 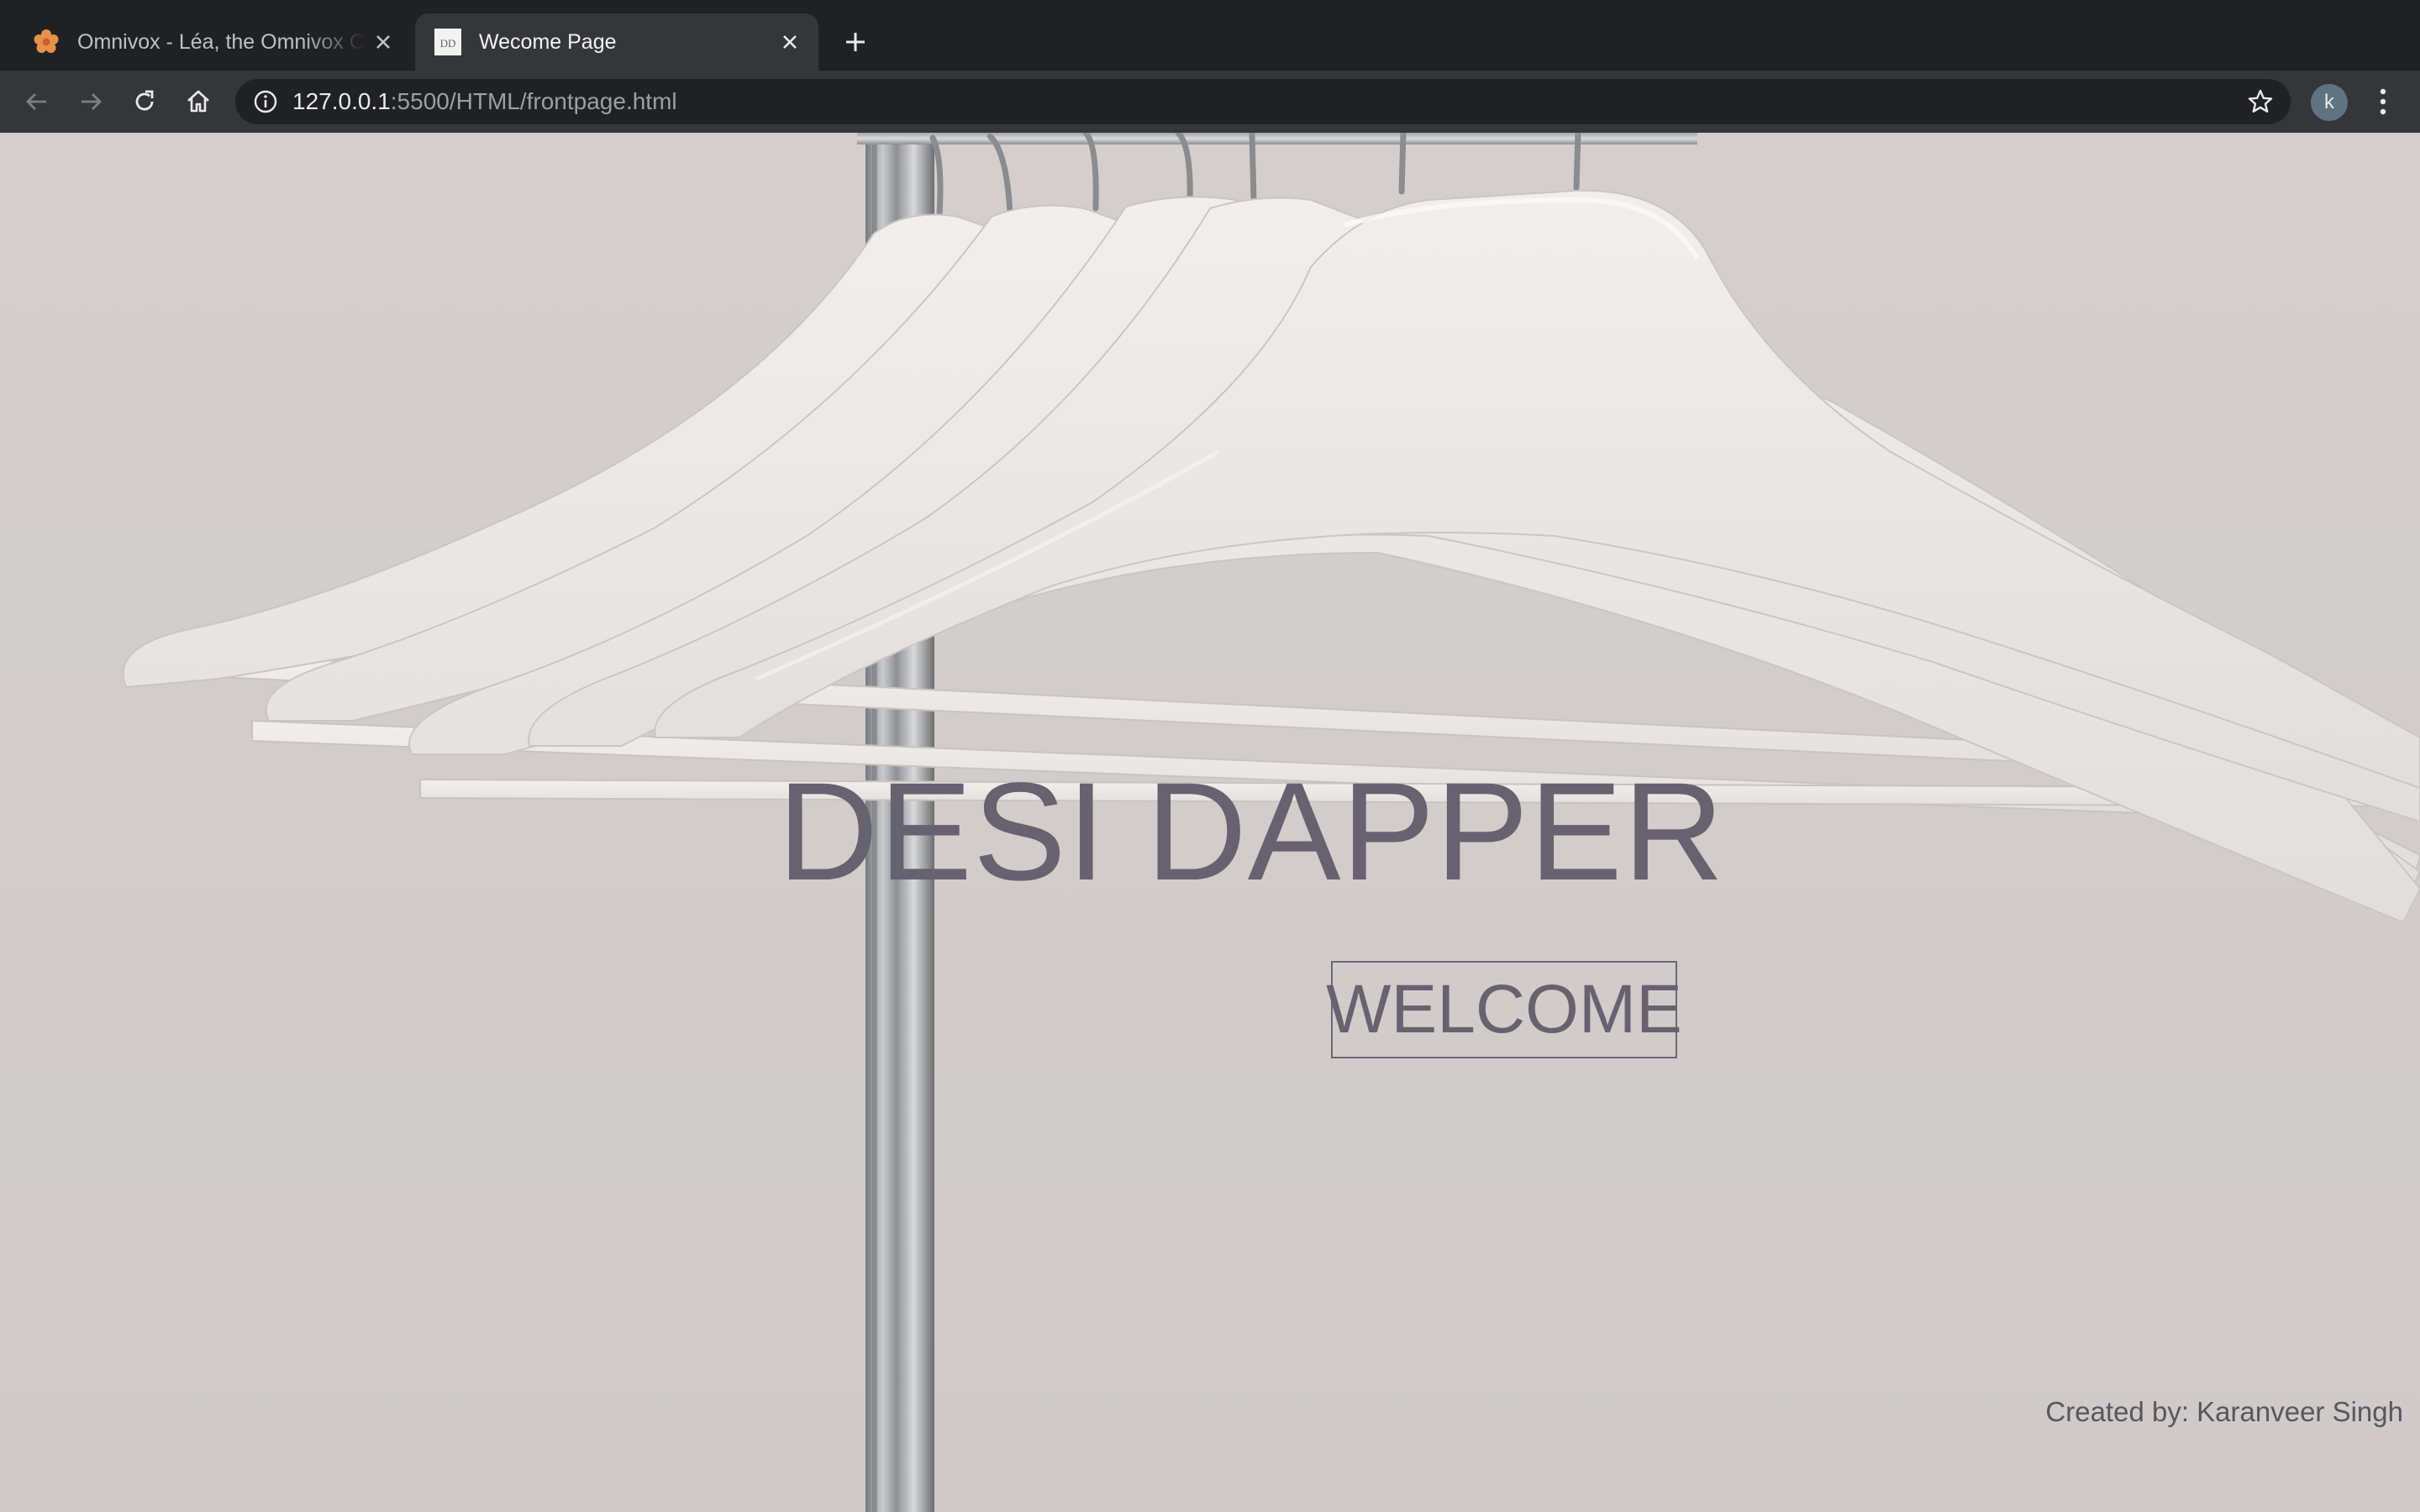 I want to click on home-icon, so click(x=198, y=101).